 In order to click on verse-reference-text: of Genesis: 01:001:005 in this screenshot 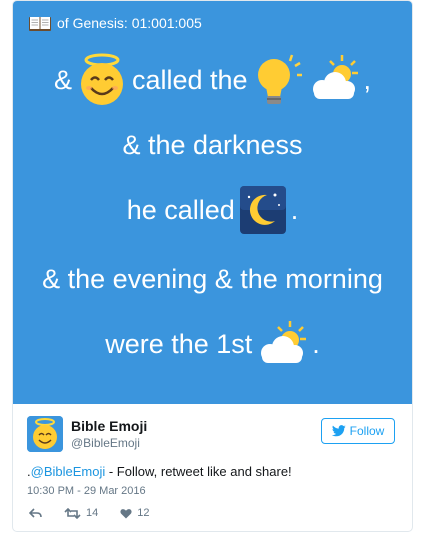, I will do `click(129, 23)`.